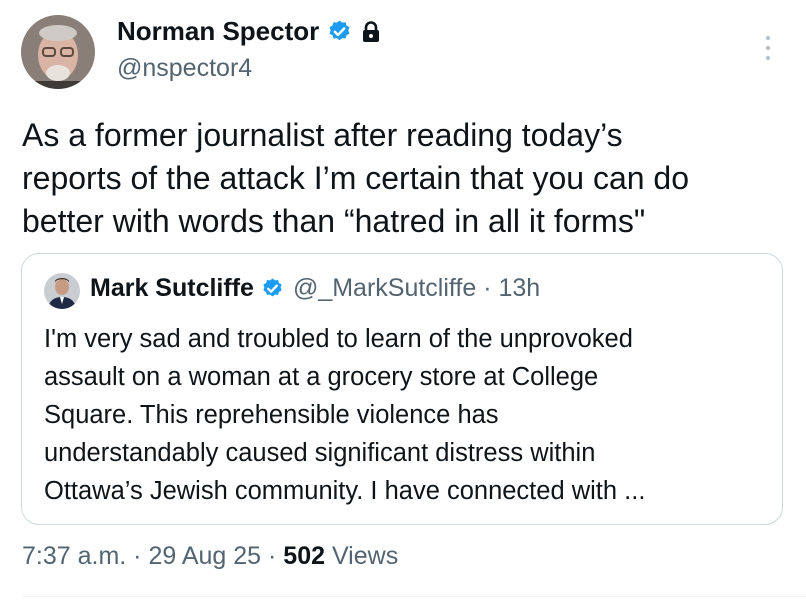 This screenshot has height=603, width=806. Describe the element at coordinates (371, 31) in the screenshot. I see `lock-icon` at that location.